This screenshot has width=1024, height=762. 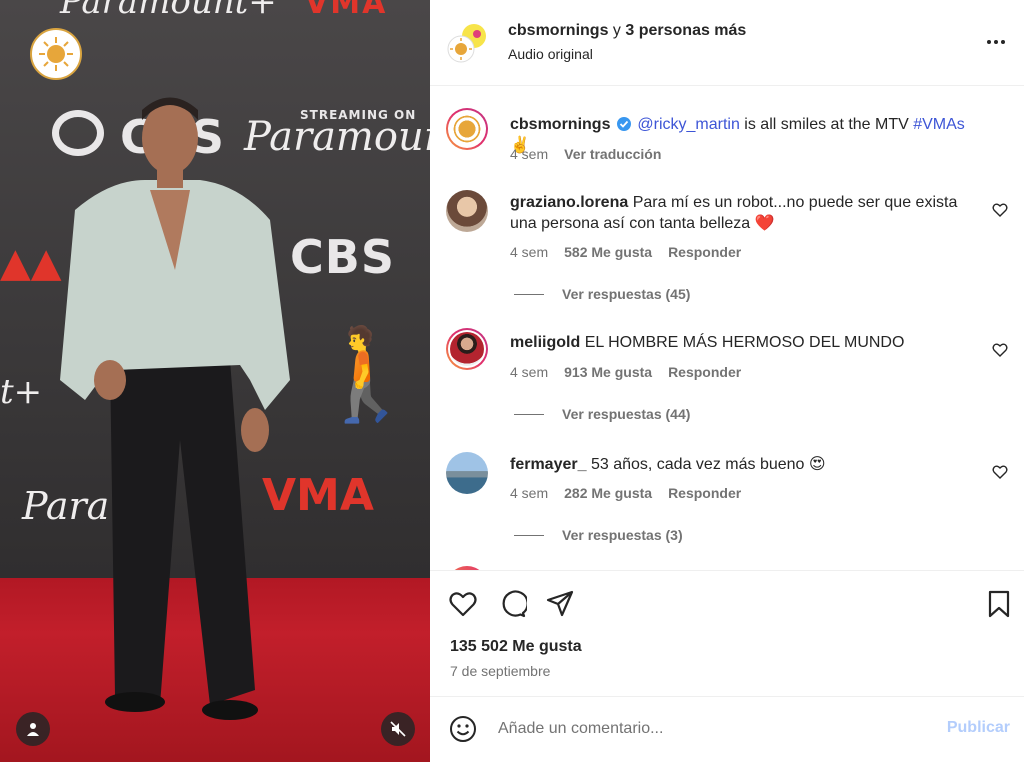 What do you see at coordinates (727, 633) in the screenshot?
I see `post-actions: 135 502 Me gusta 7 de septiembre` at bounding box center [727, 633].